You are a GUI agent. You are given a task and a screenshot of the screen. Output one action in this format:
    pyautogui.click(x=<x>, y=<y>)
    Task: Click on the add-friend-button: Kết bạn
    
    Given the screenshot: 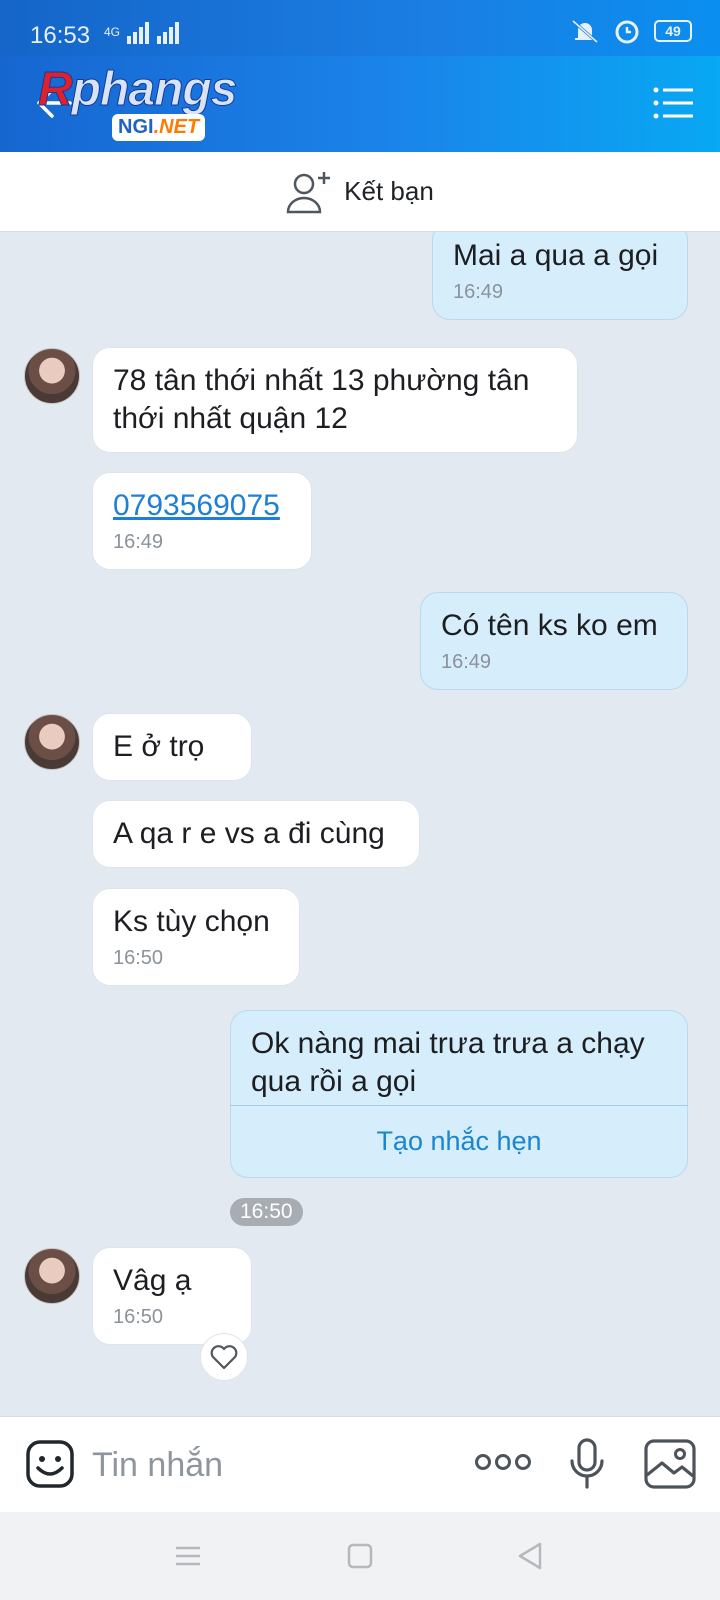 What is the action you would take?
    pyautogui.click(x=360, y=192)
    